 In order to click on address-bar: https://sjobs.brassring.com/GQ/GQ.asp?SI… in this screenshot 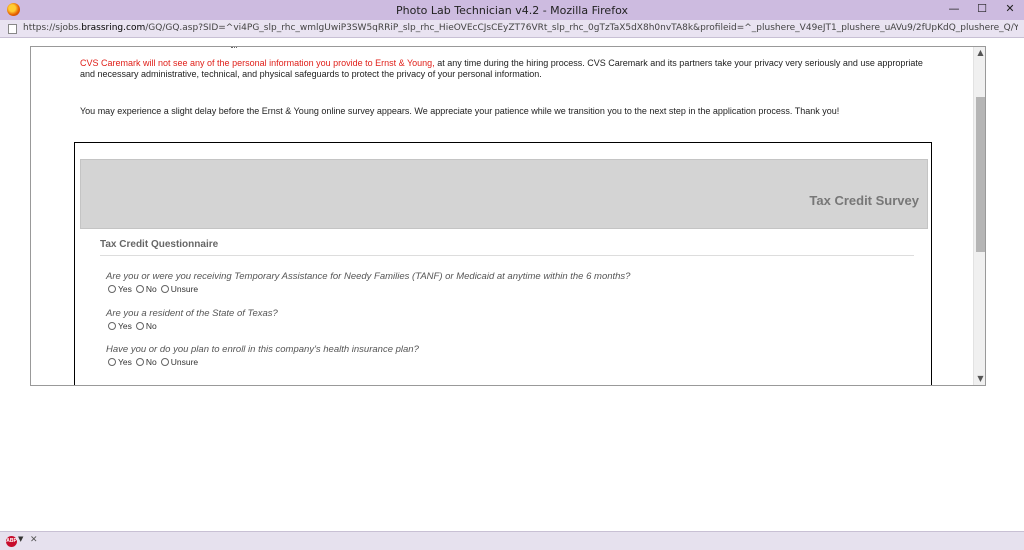, I will do `click(512, 29)`.